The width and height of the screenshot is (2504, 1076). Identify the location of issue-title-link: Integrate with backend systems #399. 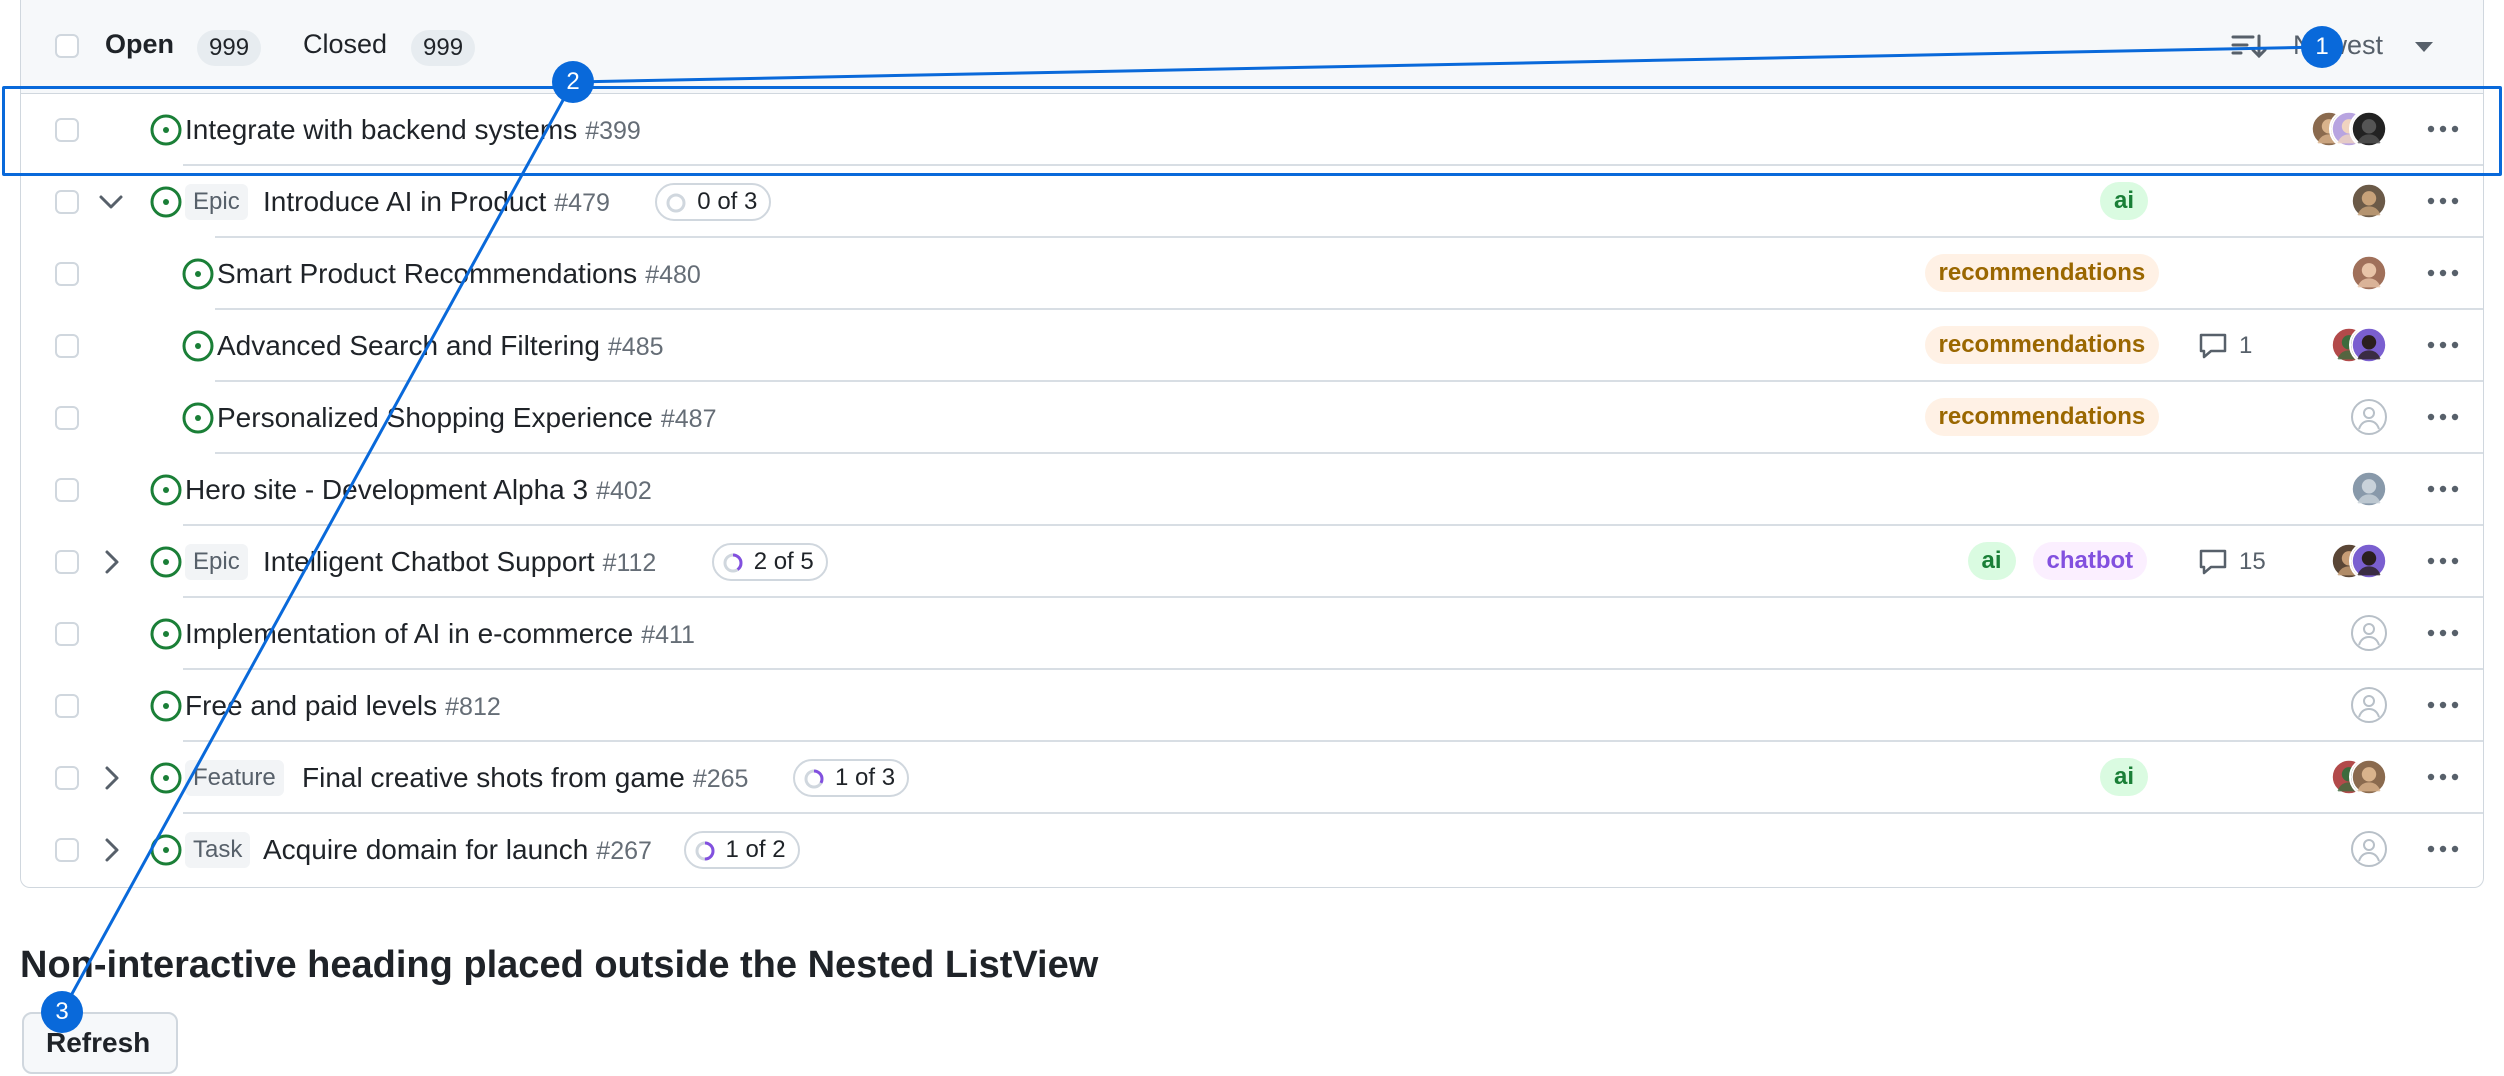
(413, 130).